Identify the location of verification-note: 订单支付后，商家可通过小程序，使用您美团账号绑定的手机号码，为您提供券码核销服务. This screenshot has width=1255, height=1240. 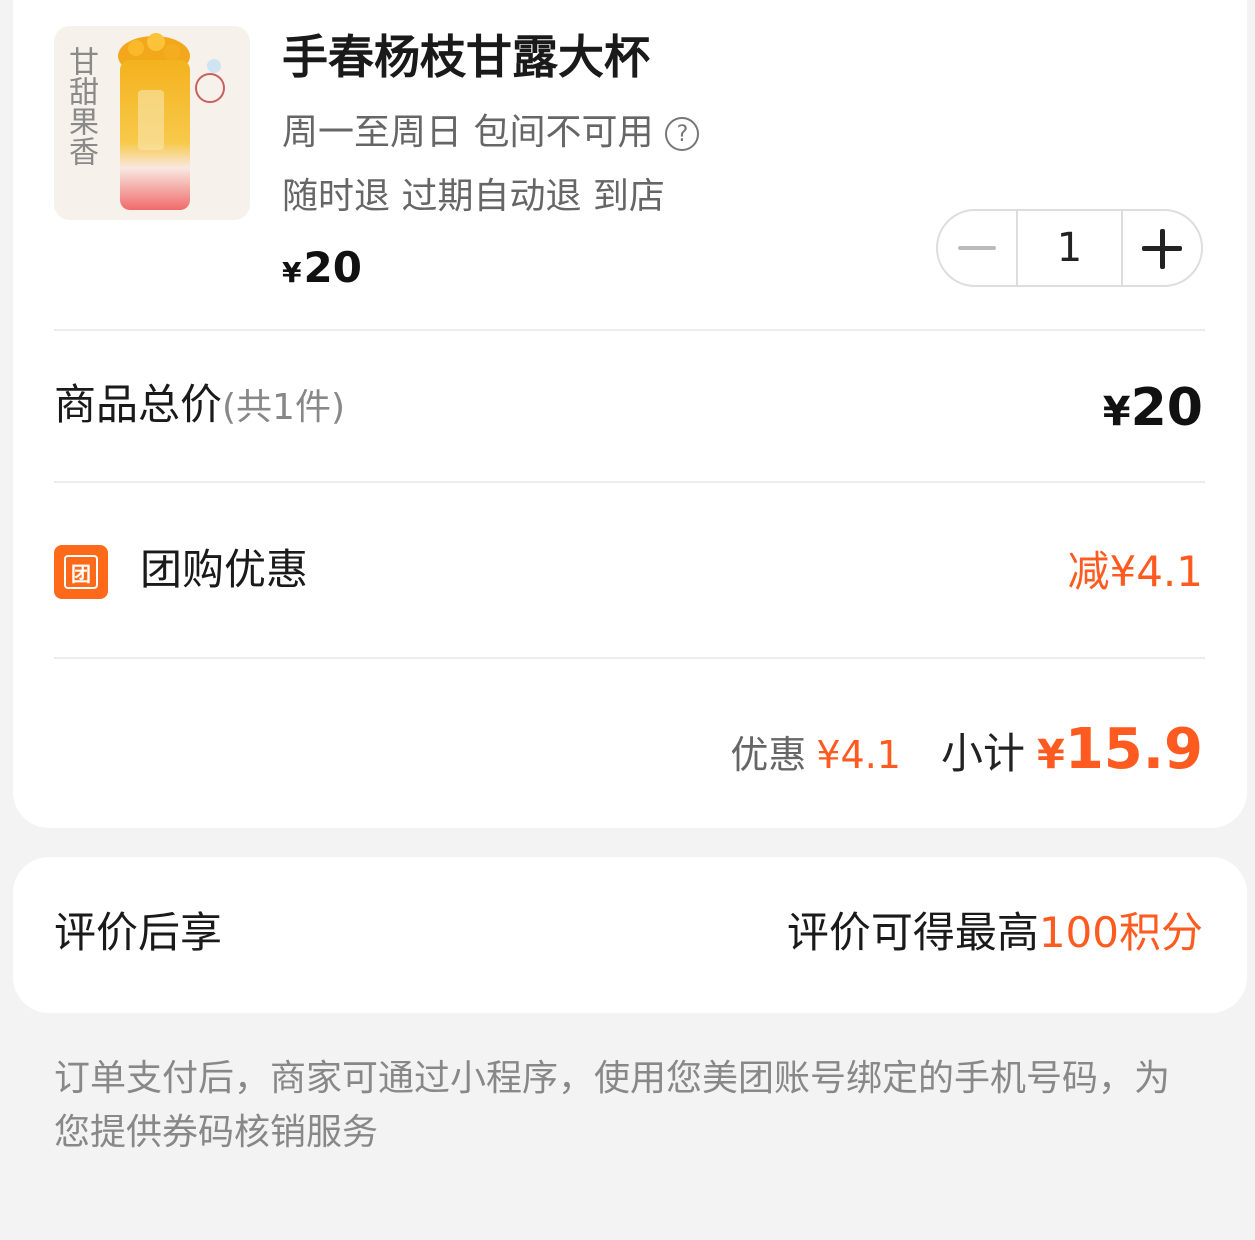
(612, 1105).